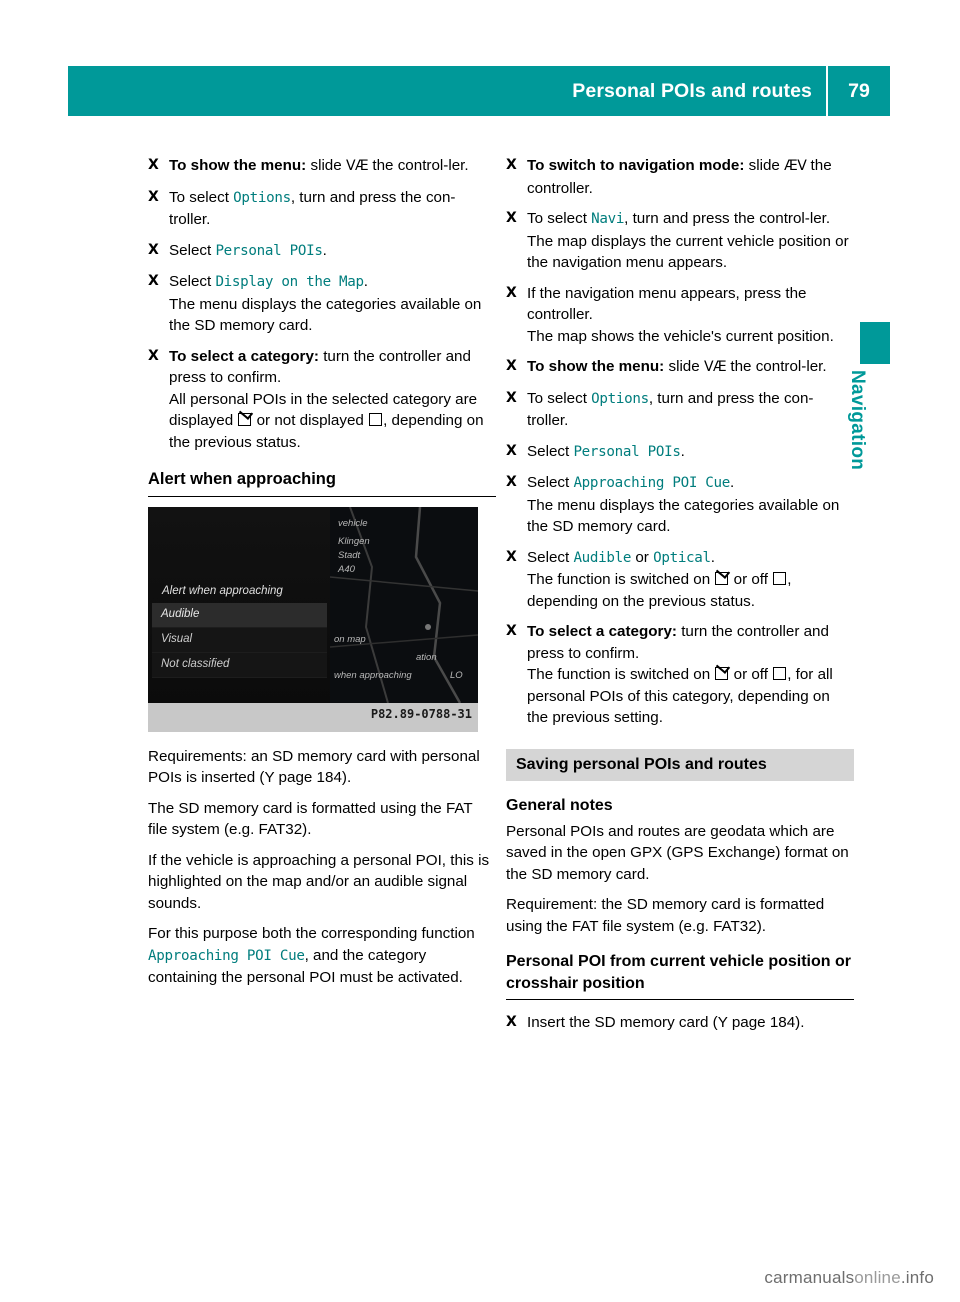 The width and height of the screenshot is (960, 1302). Describe the element at coordinates (917, 1277) in the screenshot. I see `watermark-part-c: .info` at that location.